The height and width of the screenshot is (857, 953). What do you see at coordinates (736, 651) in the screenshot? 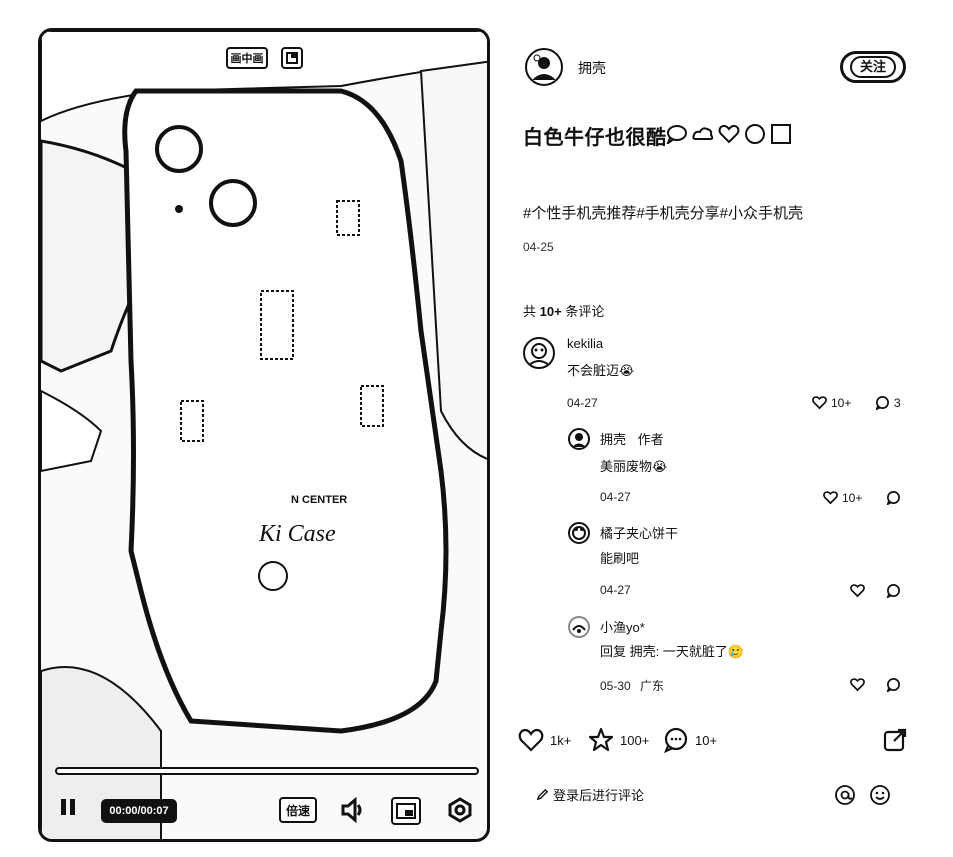
I see `comment-emoji: 🥲` at bounding box center [736, 651].